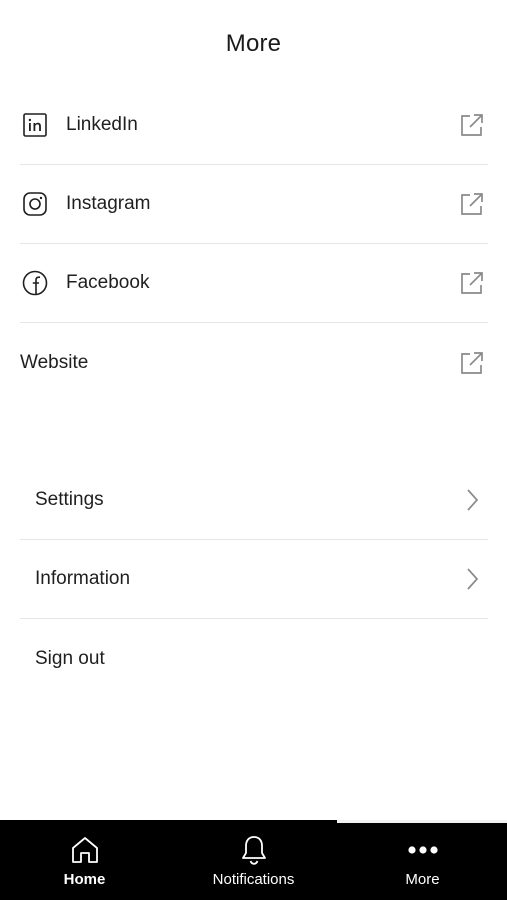  I want to click on linkedin-link: LinkedIn, so click(254, 125).